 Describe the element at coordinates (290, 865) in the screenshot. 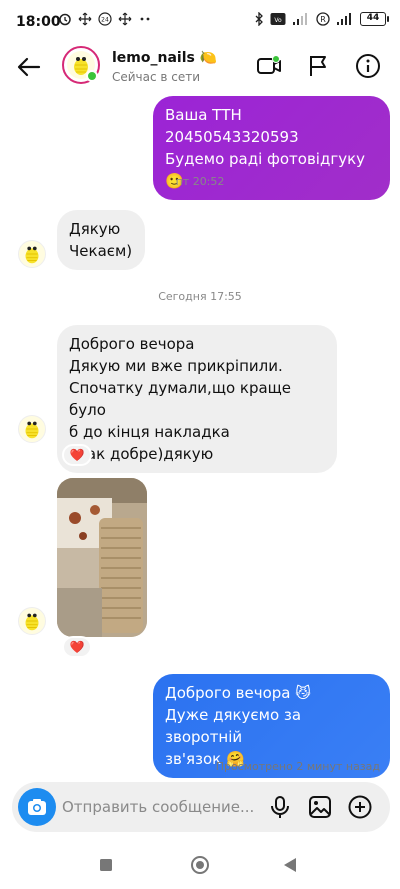

I see `back-nav-icon` at that location.